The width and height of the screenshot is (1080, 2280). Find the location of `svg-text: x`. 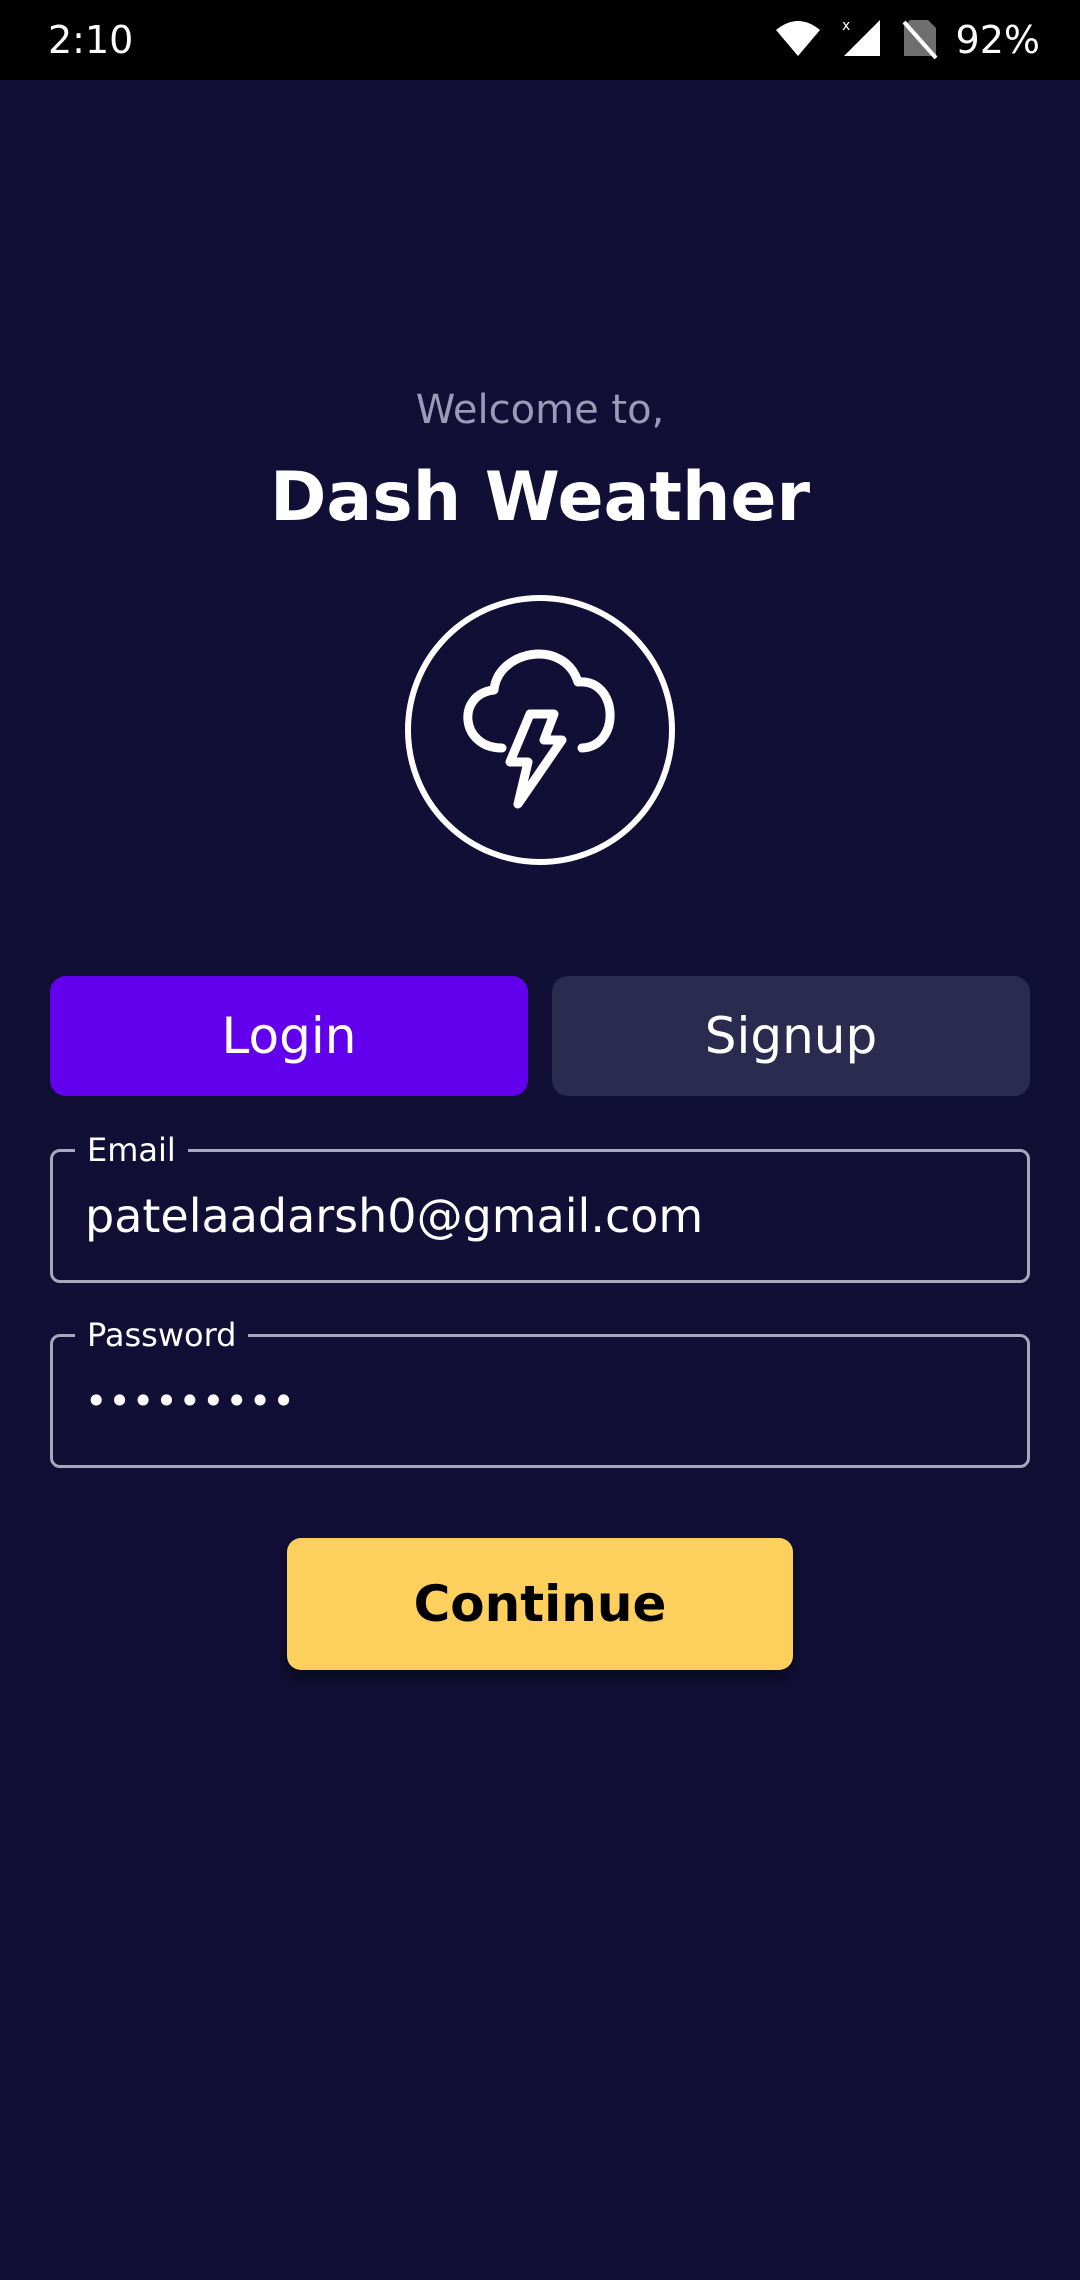

svg-text: x is located at coordinates (846, 26).